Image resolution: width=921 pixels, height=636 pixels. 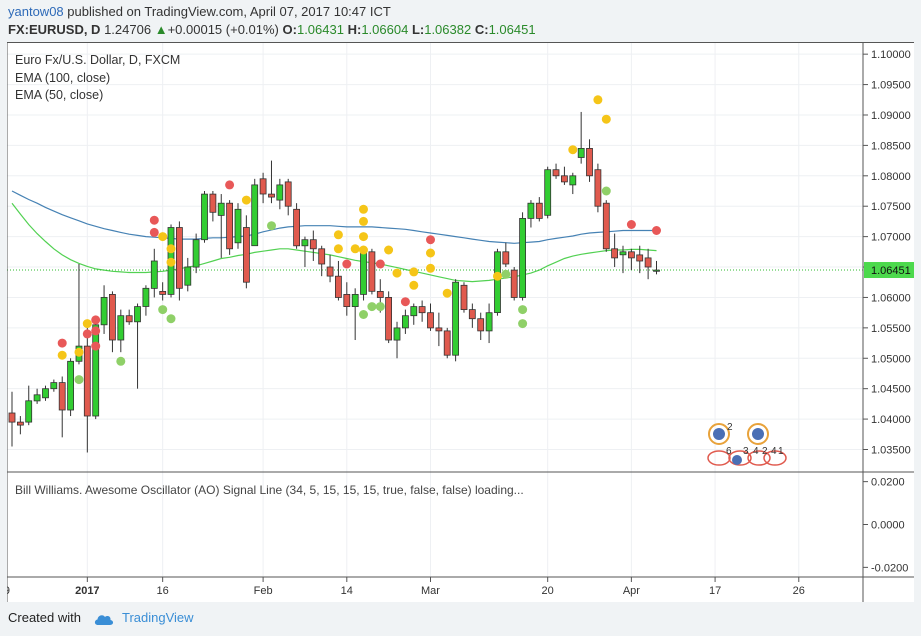 What do you see at coordinates (891, 271) in the screenshot?
I see `last-price-label: 1.06451` at bounding box center [891, 271].